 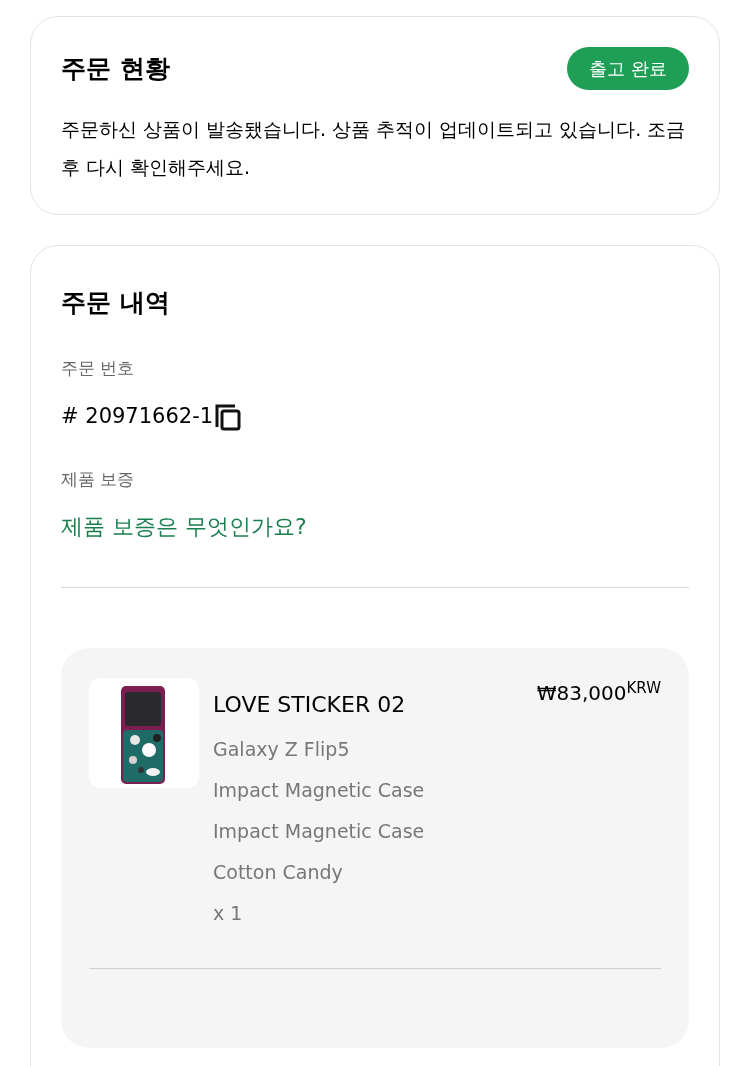 I want to click on card-title: 주문 현황, so click(x=115, y=68).